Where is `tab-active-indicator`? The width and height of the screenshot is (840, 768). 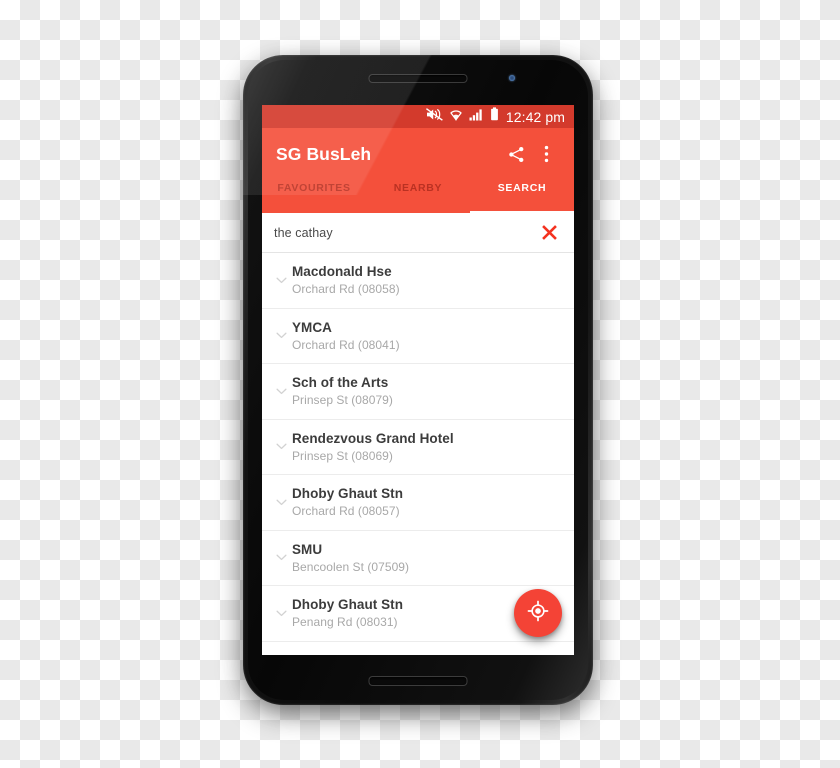
tab-active-indicator is located at coordinates (521, 211).